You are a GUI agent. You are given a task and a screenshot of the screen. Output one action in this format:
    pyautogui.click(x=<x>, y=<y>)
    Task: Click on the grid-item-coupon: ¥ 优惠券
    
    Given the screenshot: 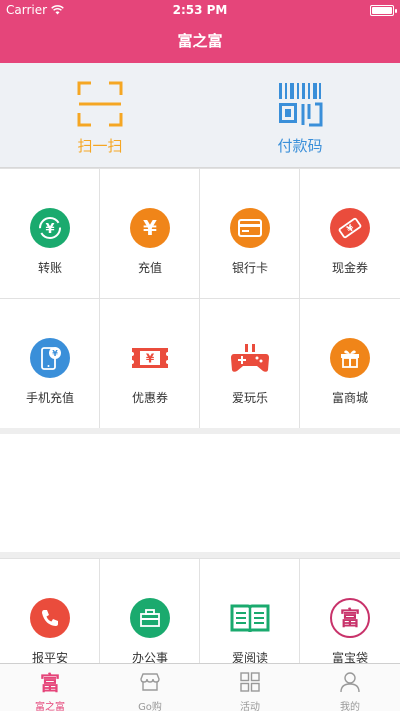 What is the action you would take?
    pyautogui.click(x=150, y=364)
    